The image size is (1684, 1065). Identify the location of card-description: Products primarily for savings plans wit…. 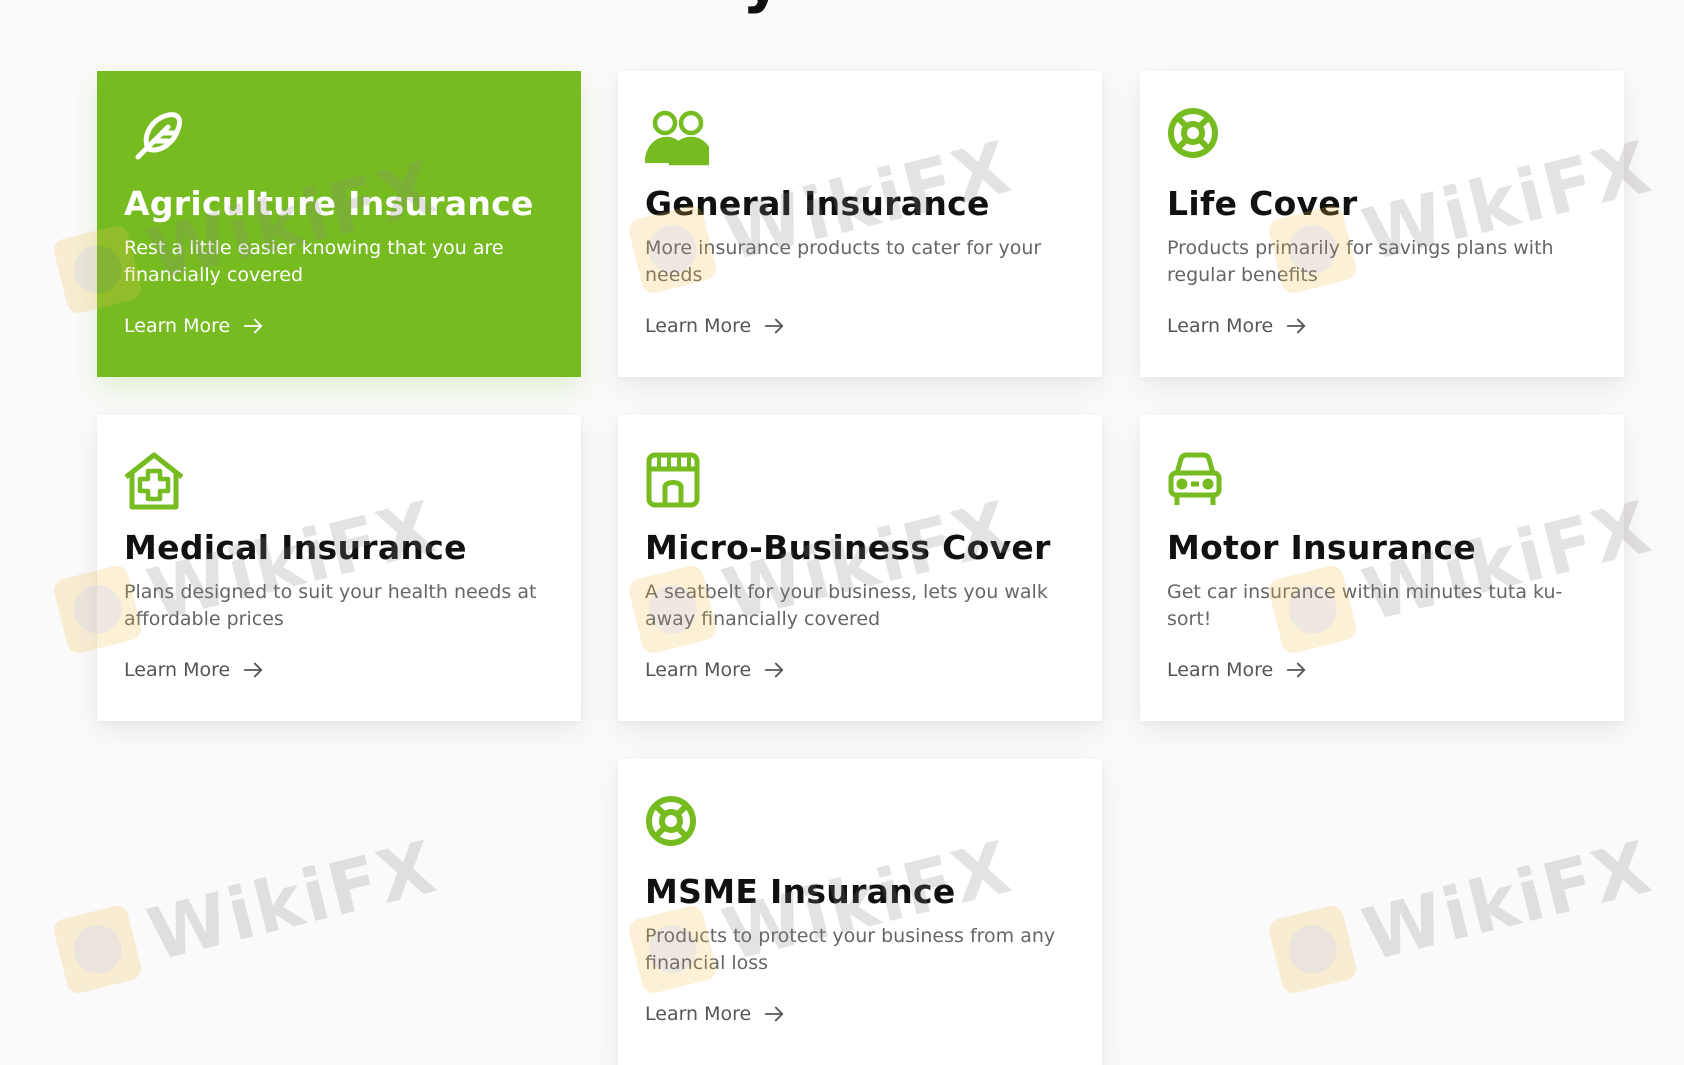
(1360, 261).